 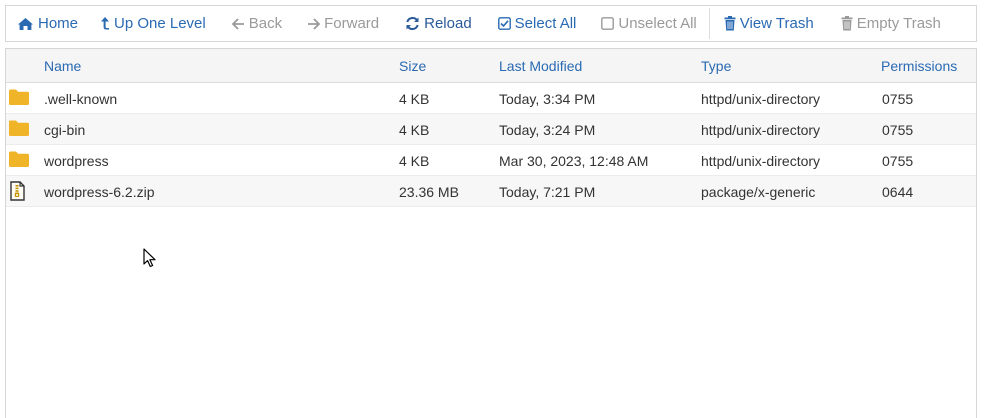 I want to click on column-header-last-modified: Last Modified, so click(x=540, y=66).